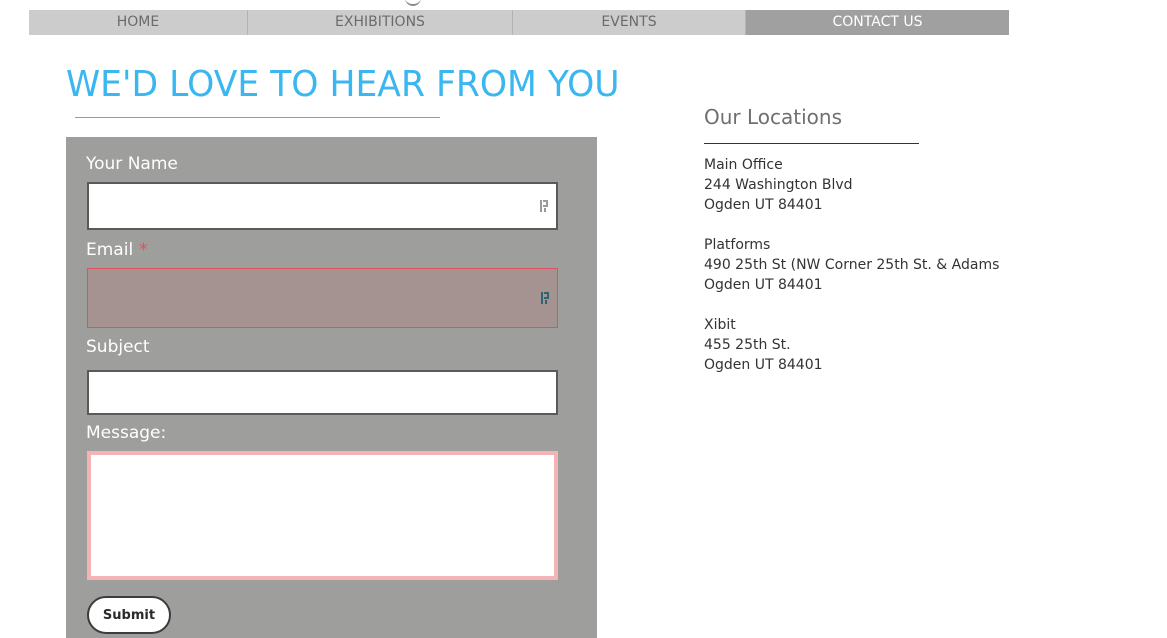  Describe the element at coordinates (126, 433) in the screenshot. I see `message-label: Message:` at that location.